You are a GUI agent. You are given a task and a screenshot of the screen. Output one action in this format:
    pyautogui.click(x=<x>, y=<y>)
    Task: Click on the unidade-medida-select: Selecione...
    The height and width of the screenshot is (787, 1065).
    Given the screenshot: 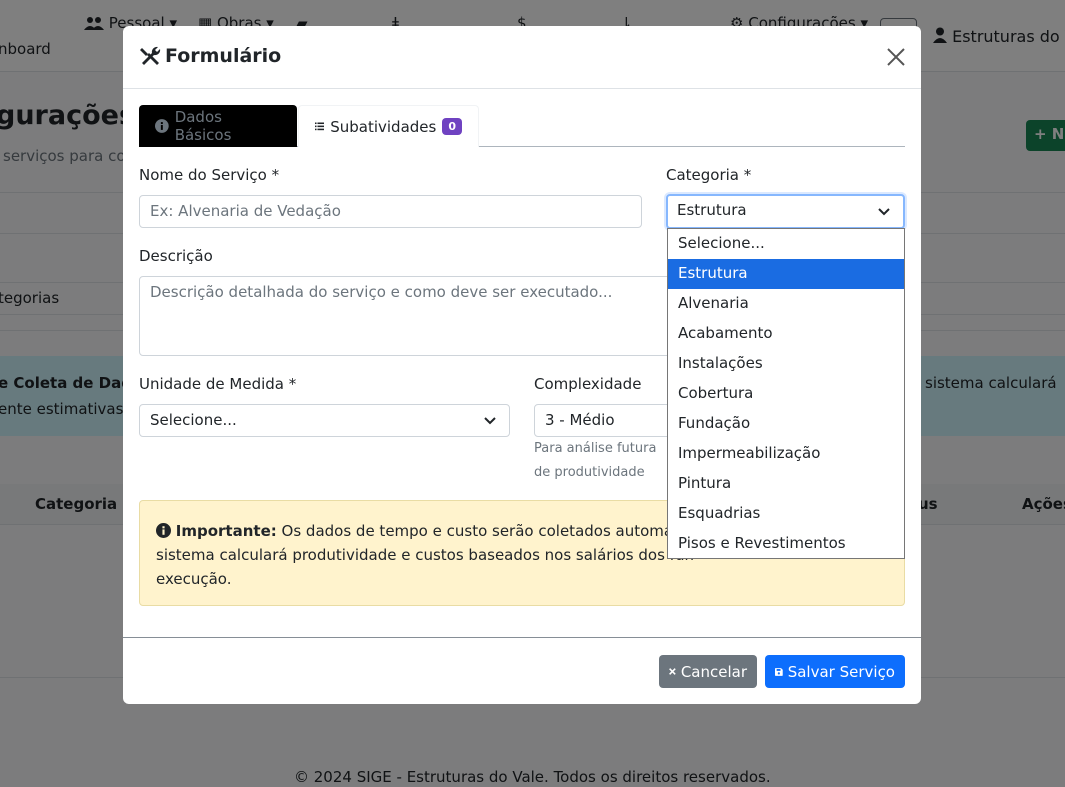 What is the action you would take?
    pyautogui.click(x=324, y=420)
    